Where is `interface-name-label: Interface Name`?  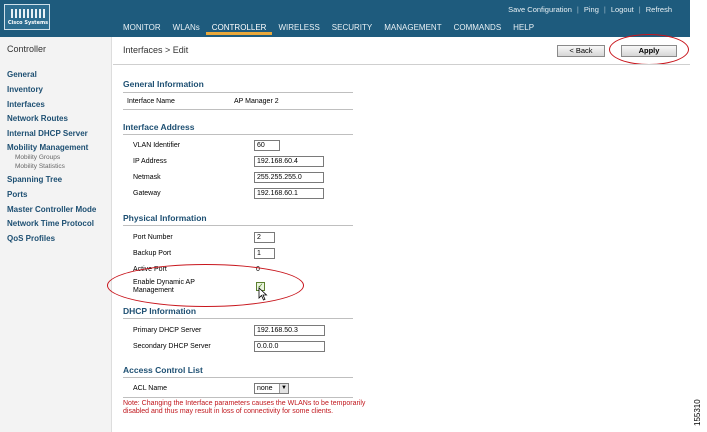
interface-name-label: Interface Name is located at coordinates (151, 101).